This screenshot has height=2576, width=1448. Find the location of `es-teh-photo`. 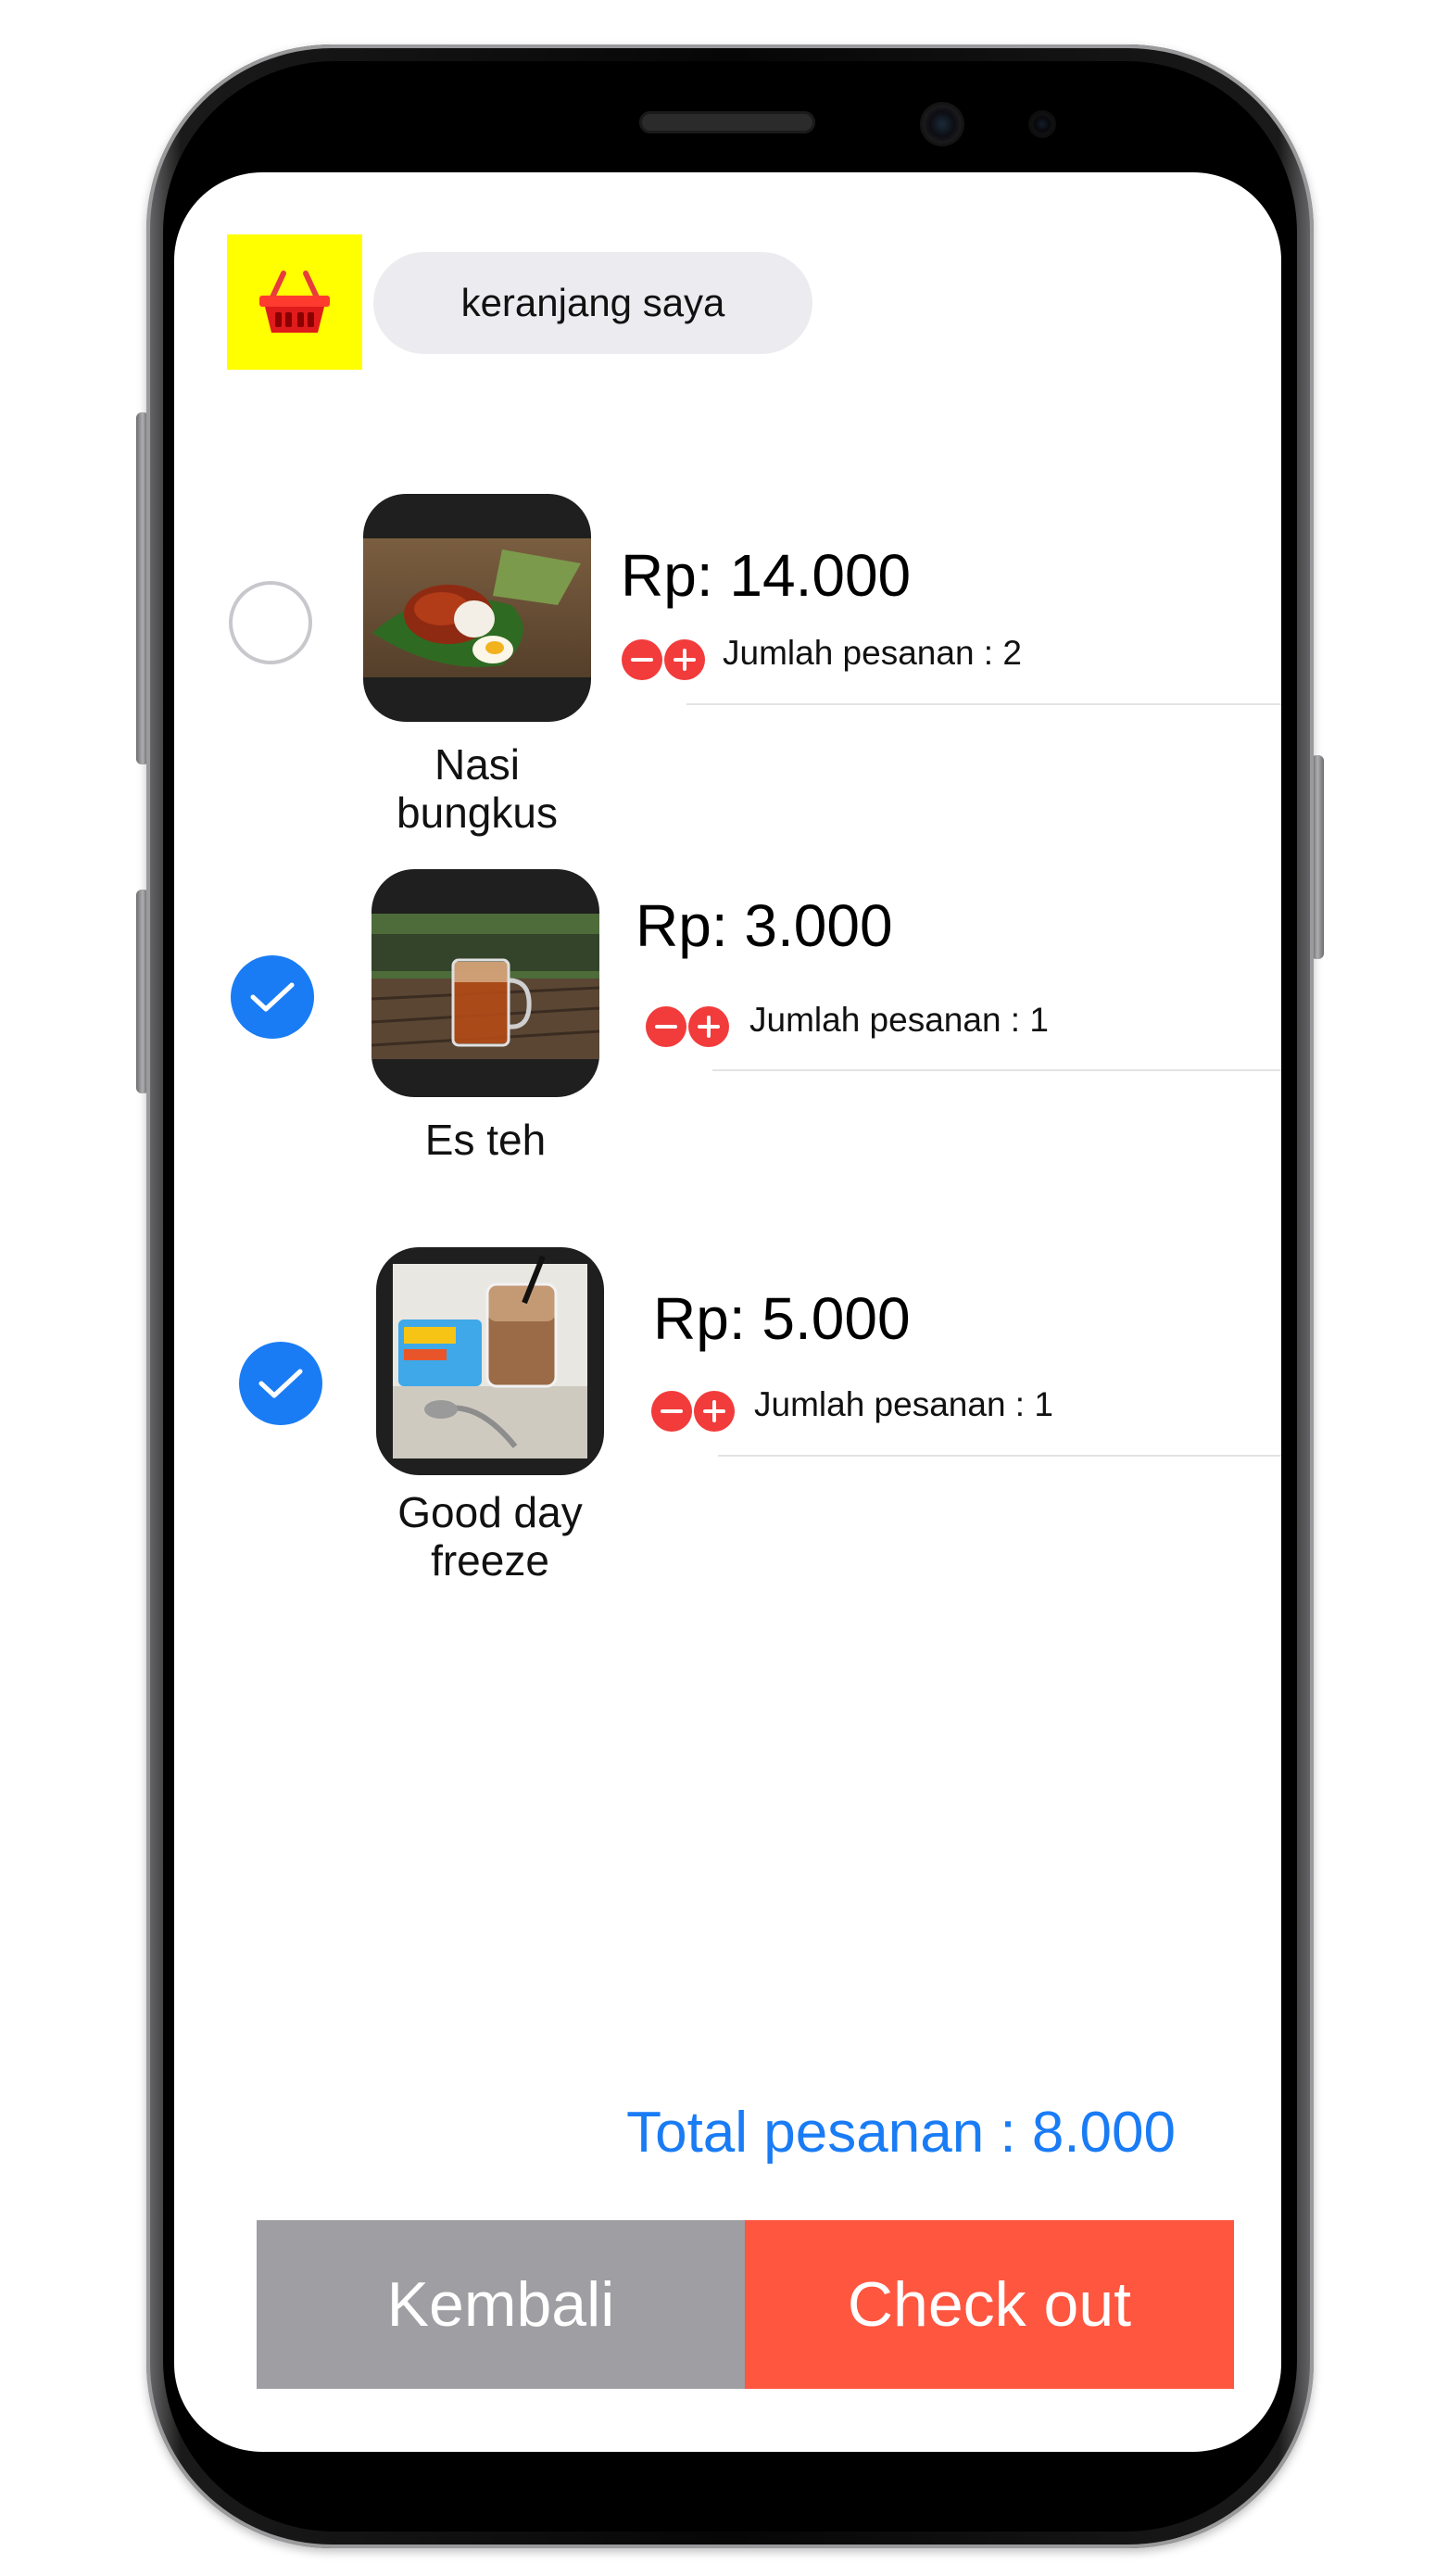

es-teh-photo is located at coordinates (485, 986).